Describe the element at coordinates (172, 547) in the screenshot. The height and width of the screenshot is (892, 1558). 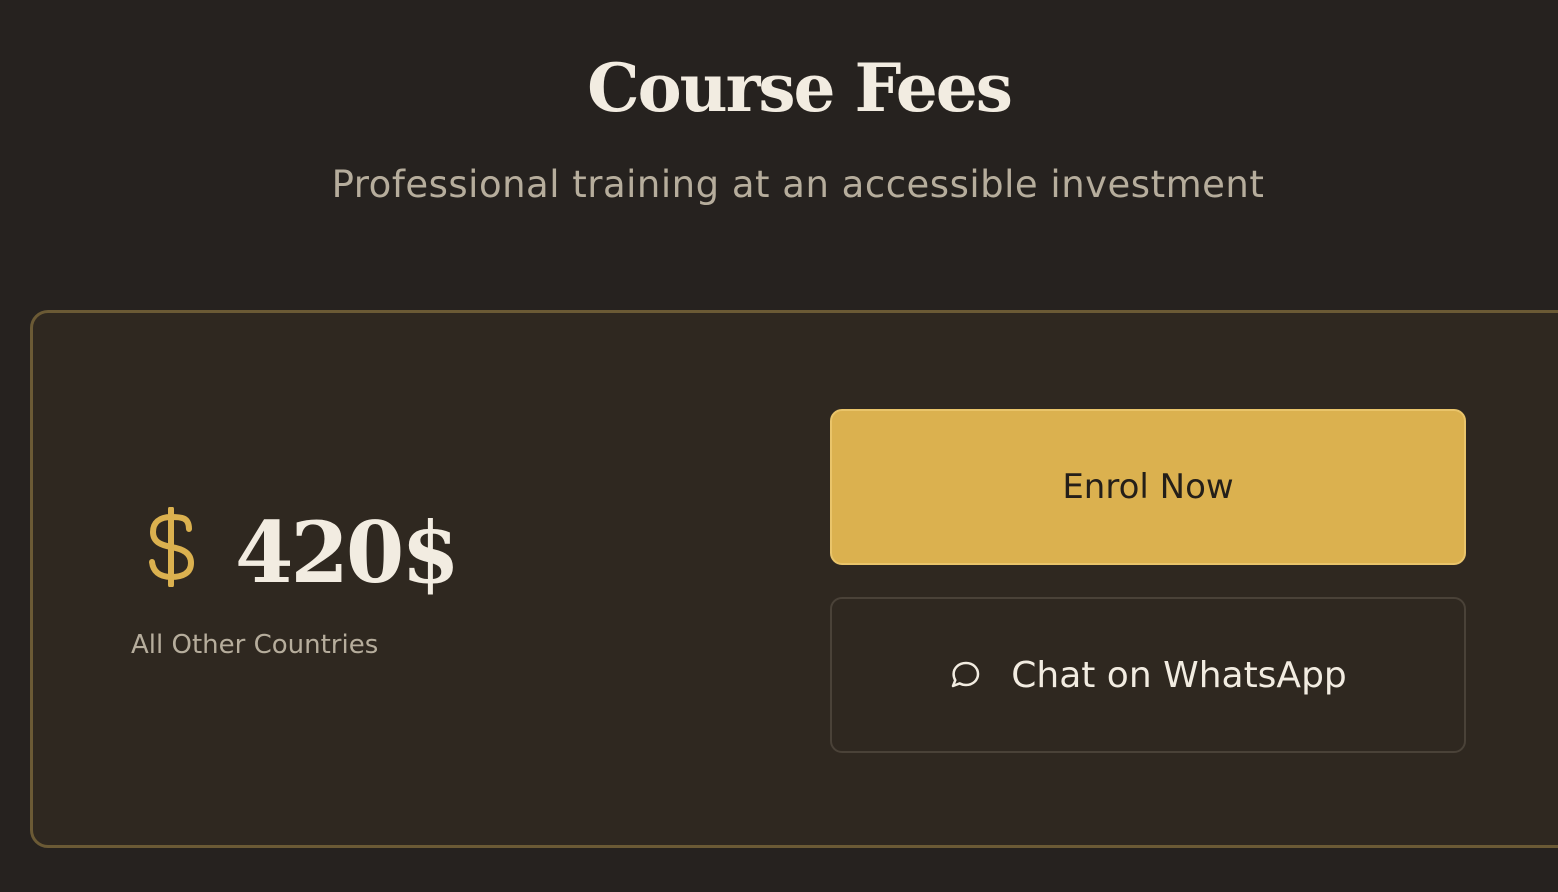
I see `dollar-icon` at that location.